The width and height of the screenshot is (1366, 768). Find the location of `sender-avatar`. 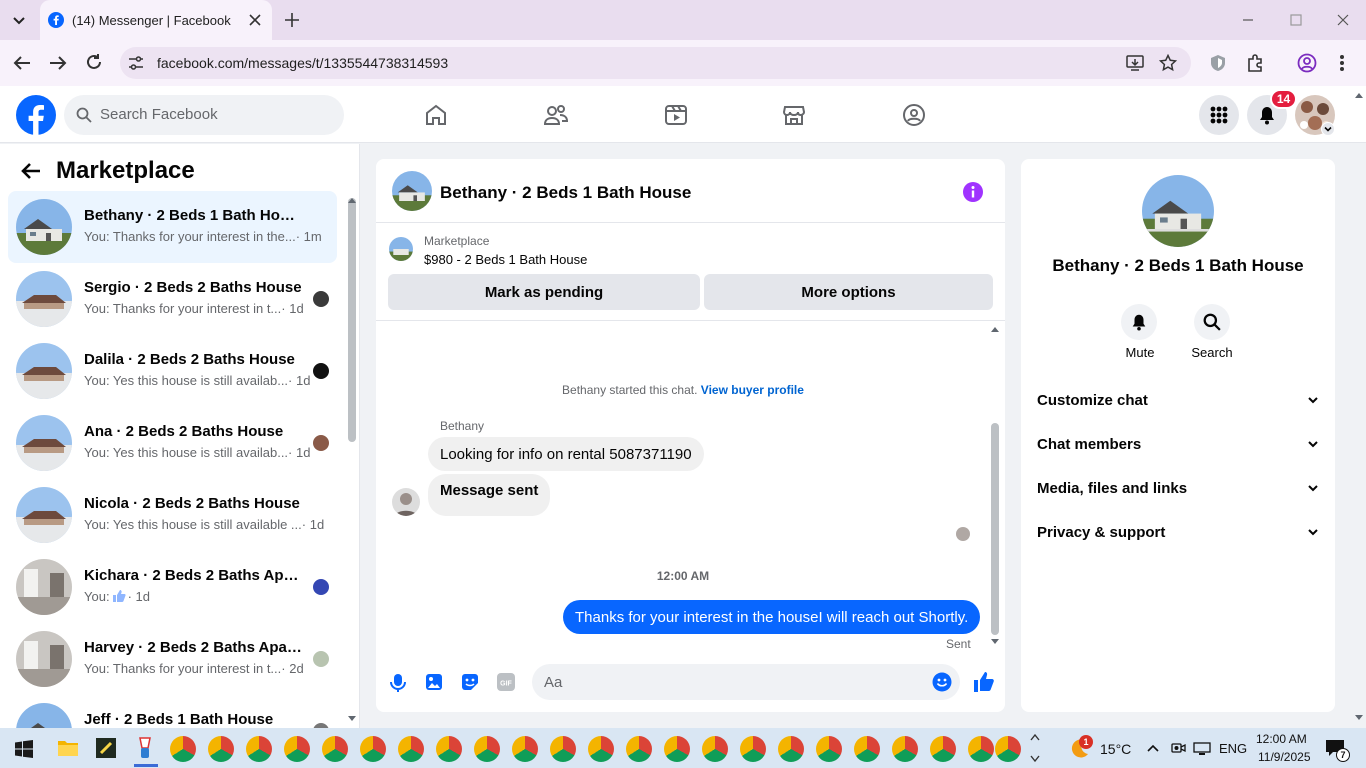

sender-avatar is located at coordinates (406, 502).